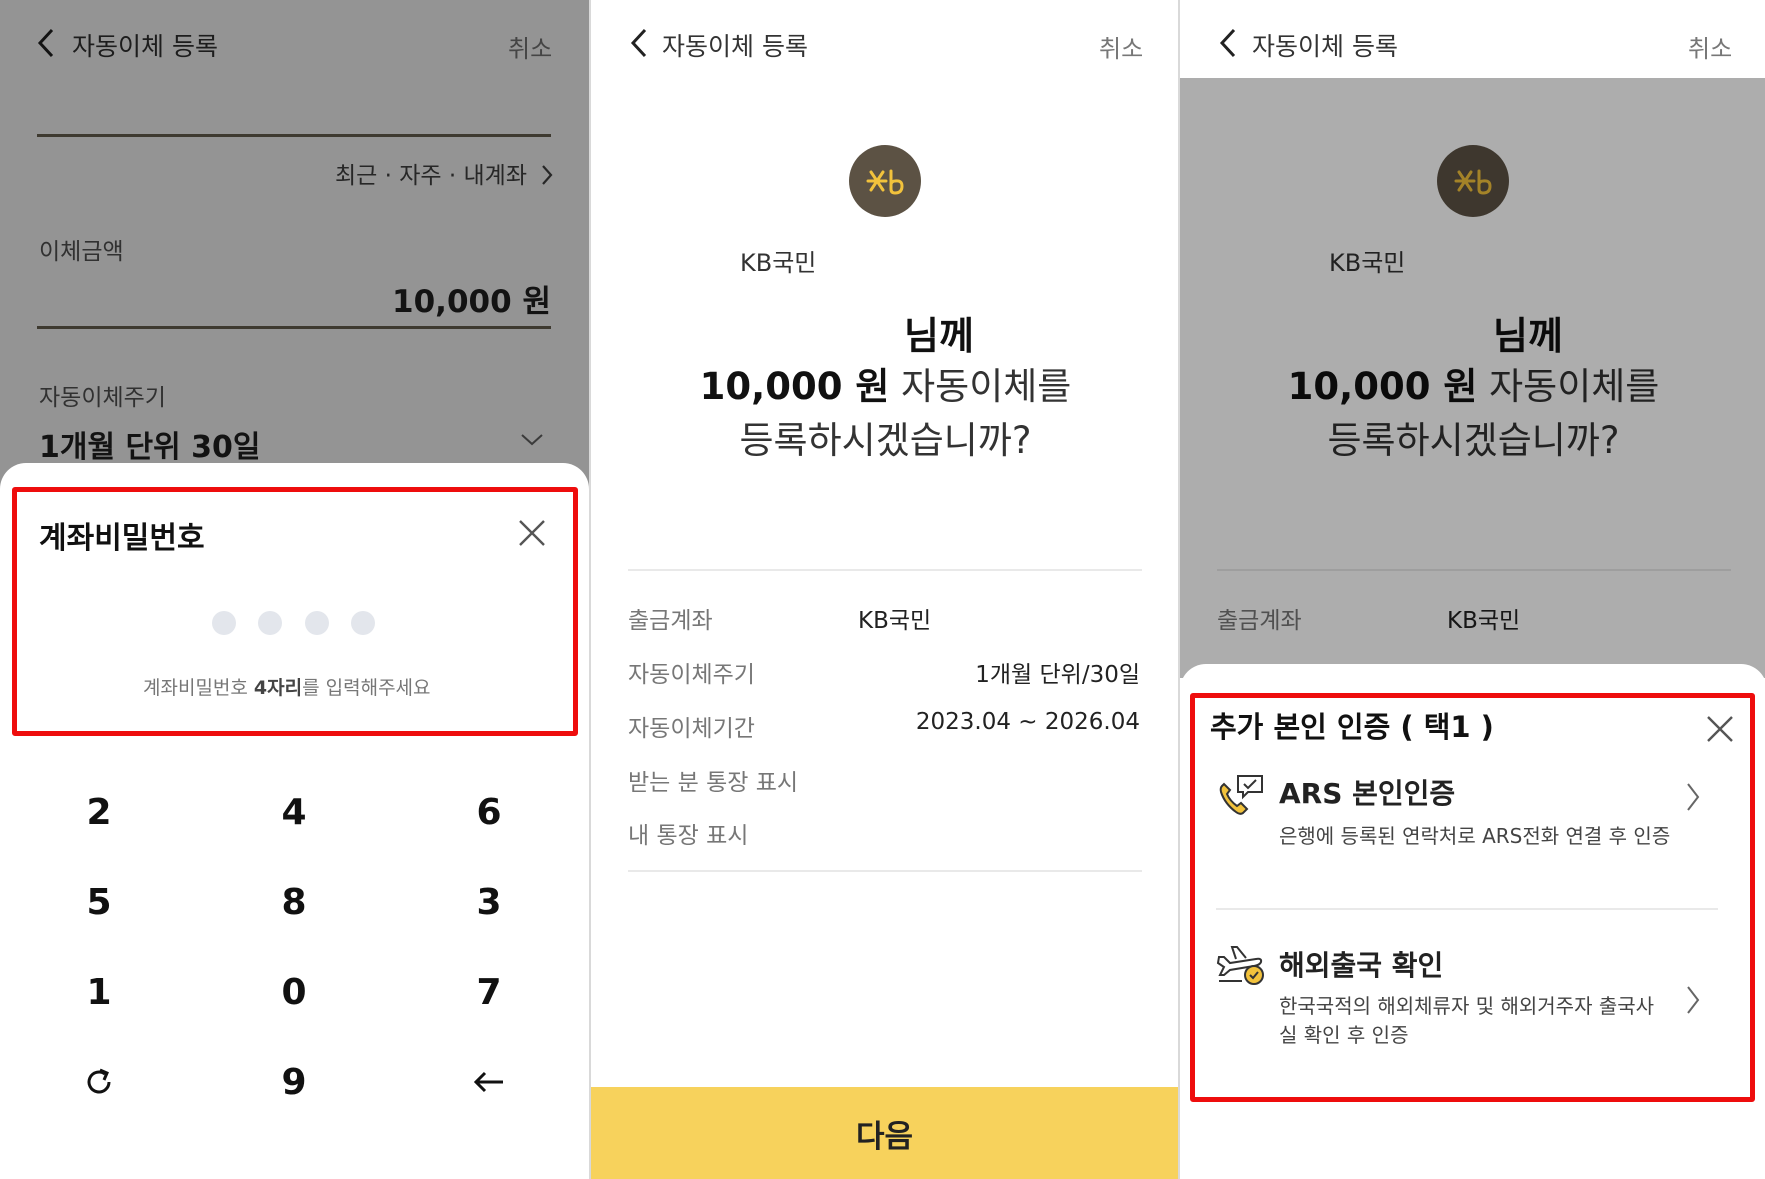 The image size is (1765, 1179). What do you see at coordinates (1027, 722) in the screenshot?
I see `detail-value: 2023.04 ~ 2026.04` at bounding box center [1027, 722].